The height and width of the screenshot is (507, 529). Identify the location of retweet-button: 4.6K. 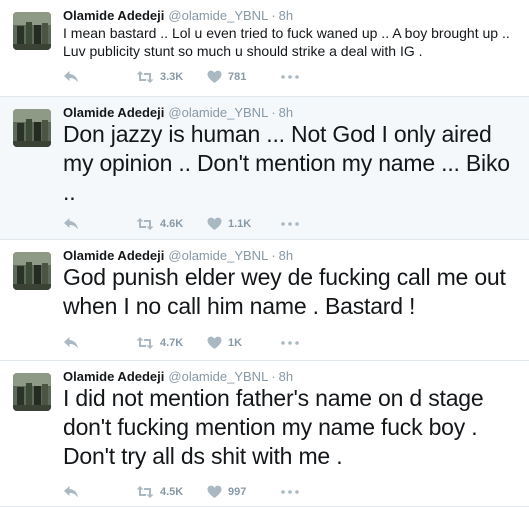
(159, 224).